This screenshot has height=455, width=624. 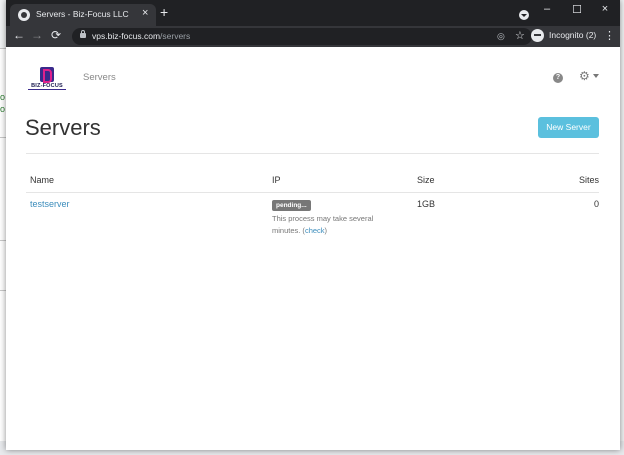 What do you see at coordinates (42, 180) in the screenshot?
I see `column-header-name: Name` at bounding box center [42, 180].